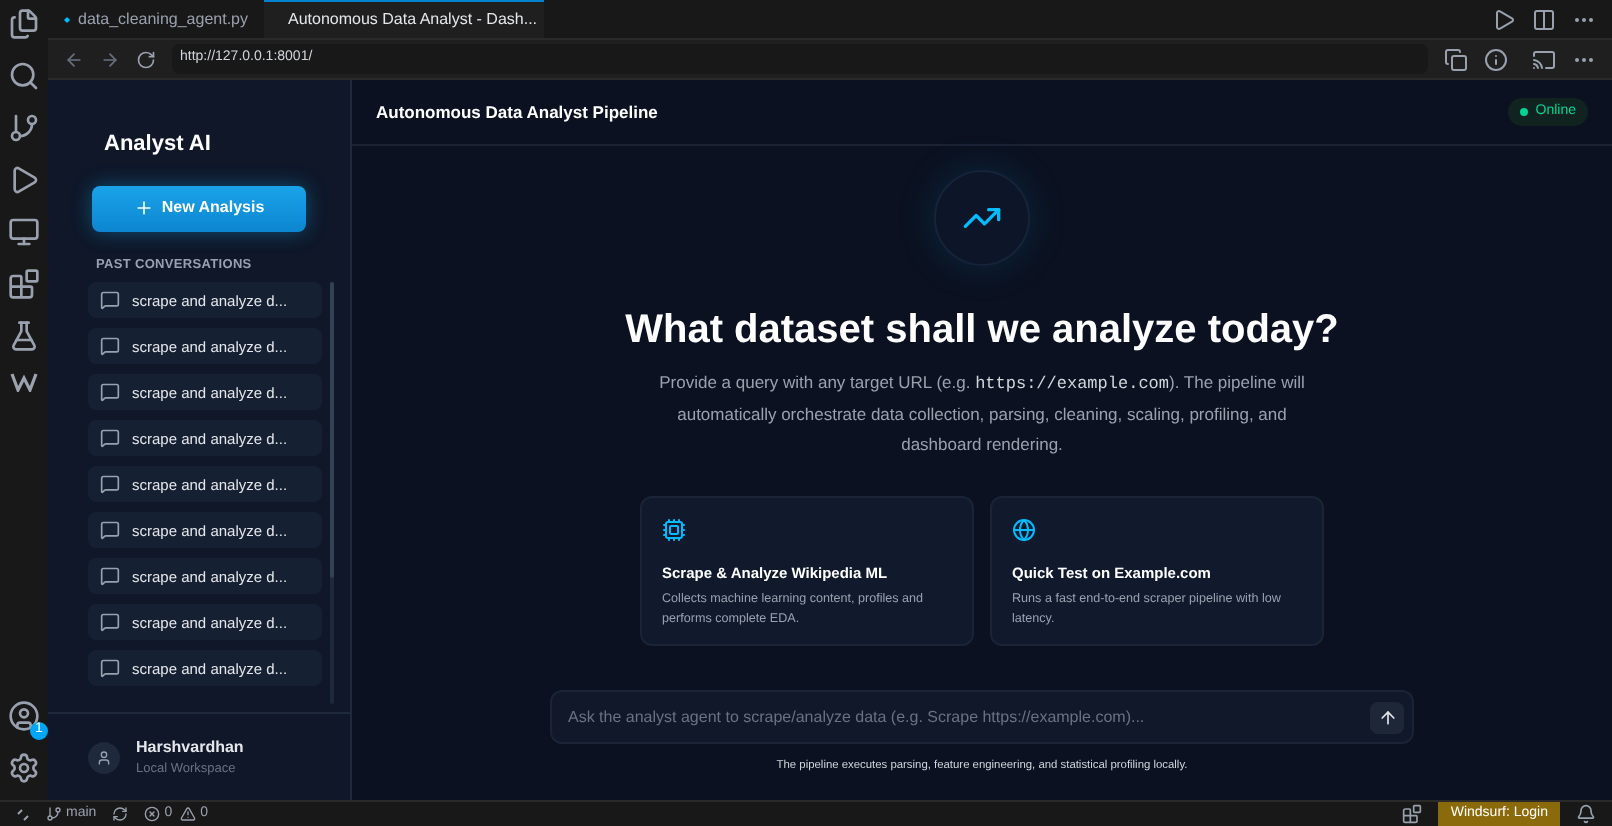 The image size is (1612, 826). I want to click on send-button, so click(1387, 717).